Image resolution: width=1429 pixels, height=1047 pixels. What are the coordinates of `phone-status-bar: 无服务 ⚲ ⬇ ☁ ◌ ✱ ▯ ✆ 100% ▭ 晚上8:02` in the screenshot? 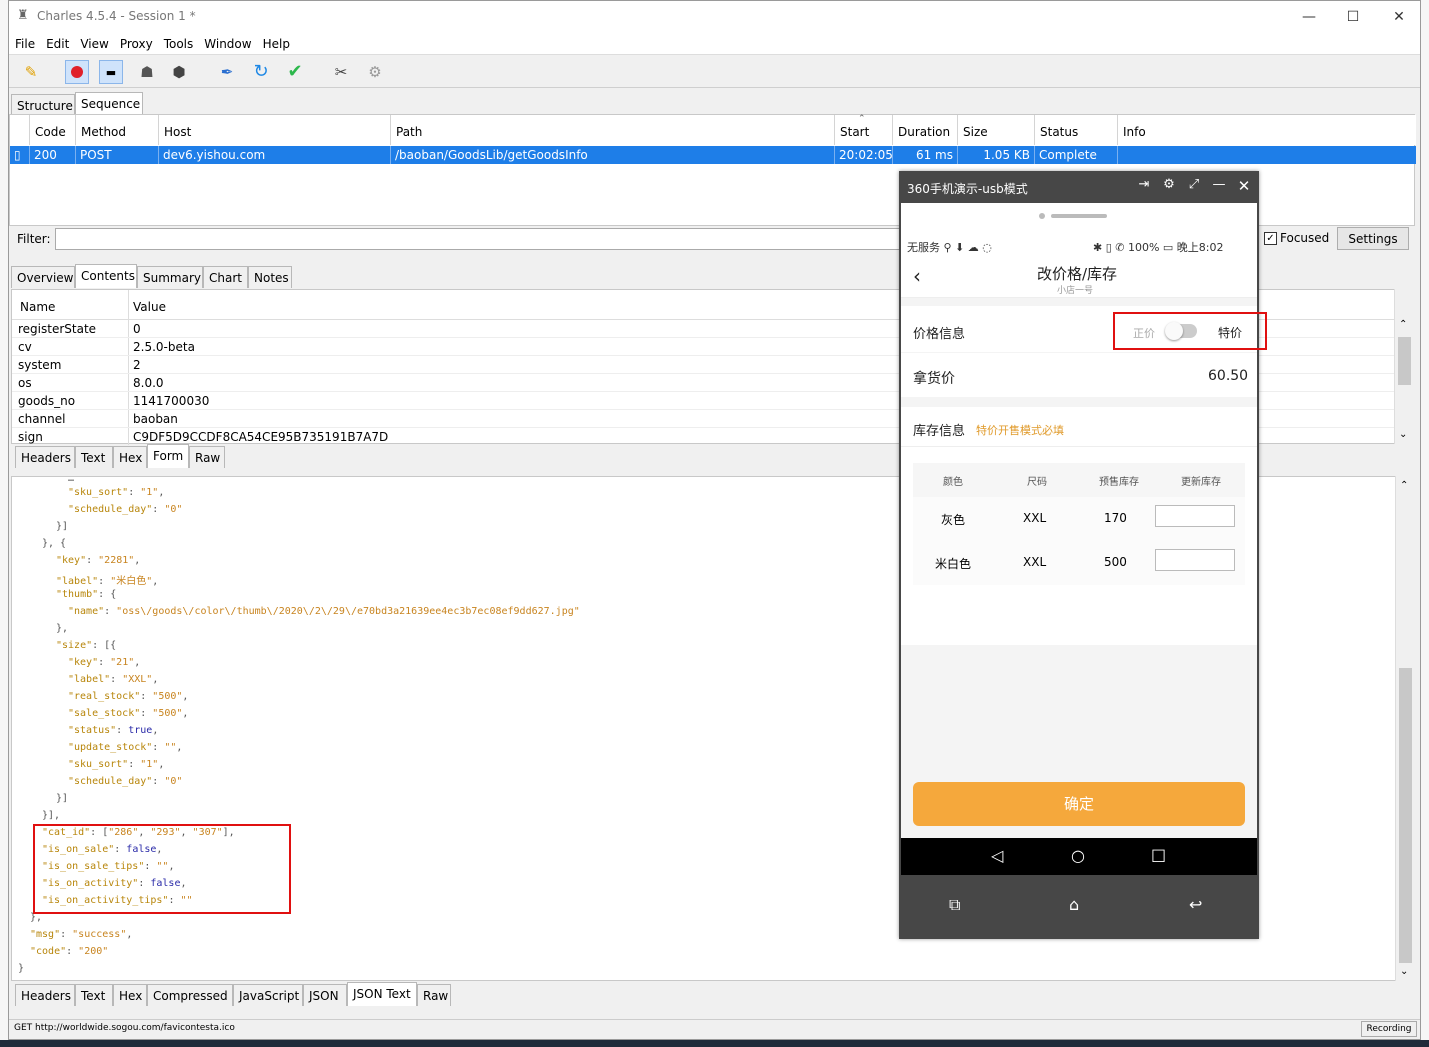 It's located at (1079, 245).